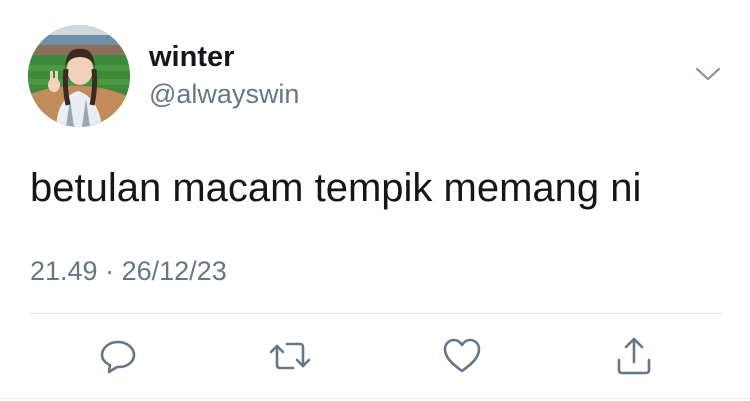 Image resolution: width=750 pixels, height=401 pixels. Describe the element at coordinates (336, 188) in the screenshot. I see `tweet-text: betulan macam tempik memang ni` at that location.